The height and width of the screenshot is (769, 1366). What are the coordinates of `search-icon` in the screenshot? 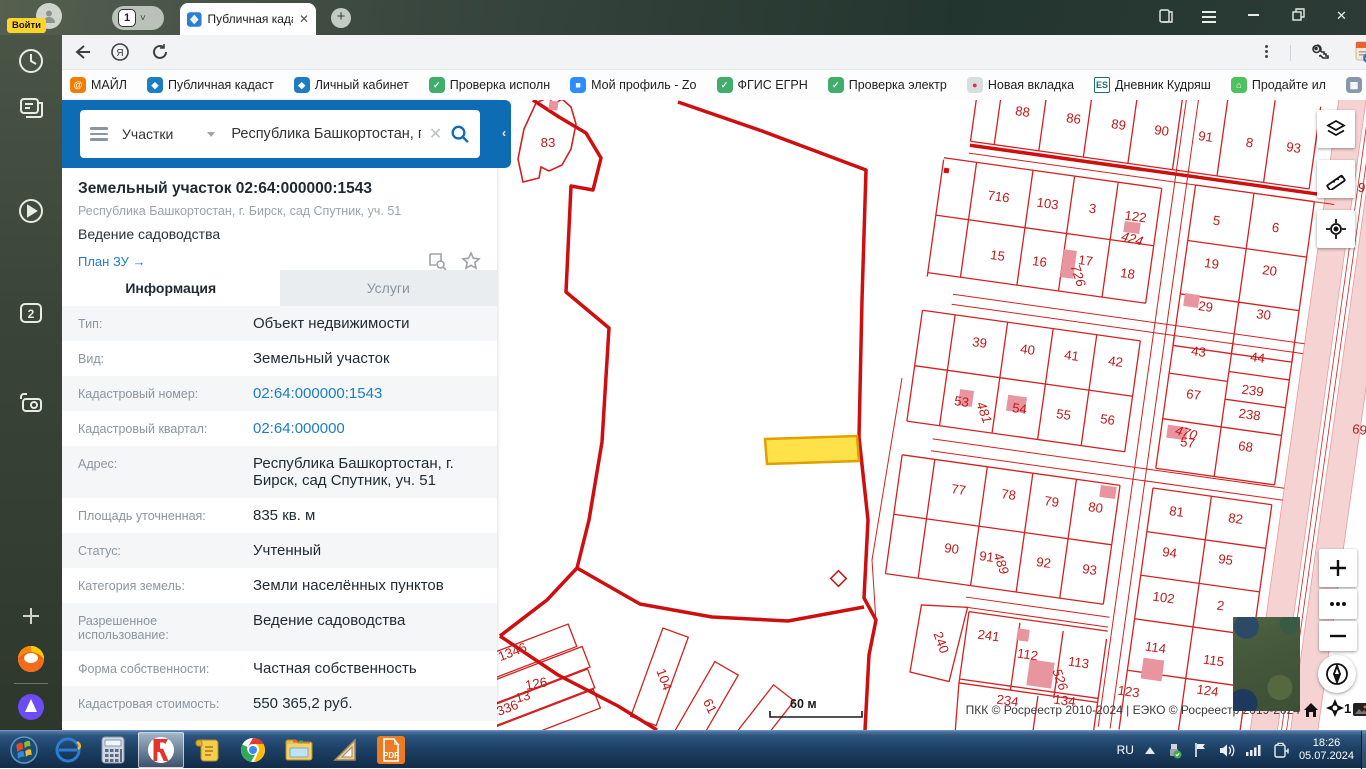 It's located at (460, 134).